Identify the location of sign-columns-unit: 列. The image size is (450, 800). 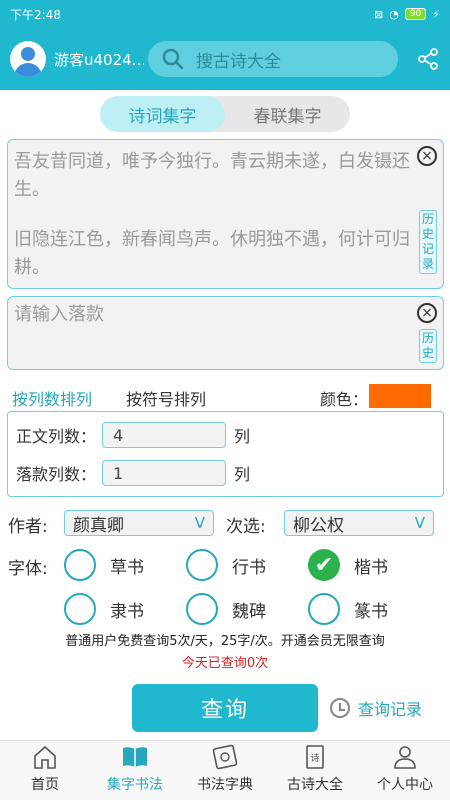
(242, 474).